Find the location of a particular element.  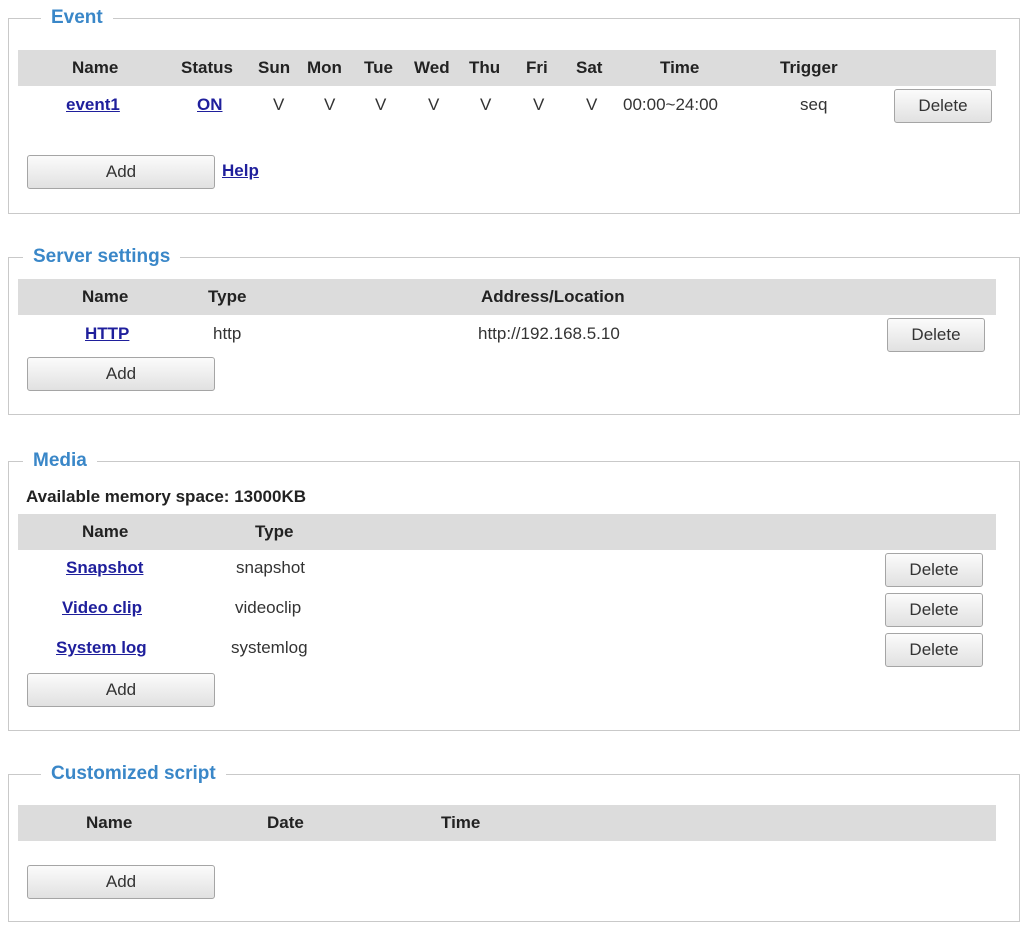

media-col-type: Type is located at coordinates (274, 531).